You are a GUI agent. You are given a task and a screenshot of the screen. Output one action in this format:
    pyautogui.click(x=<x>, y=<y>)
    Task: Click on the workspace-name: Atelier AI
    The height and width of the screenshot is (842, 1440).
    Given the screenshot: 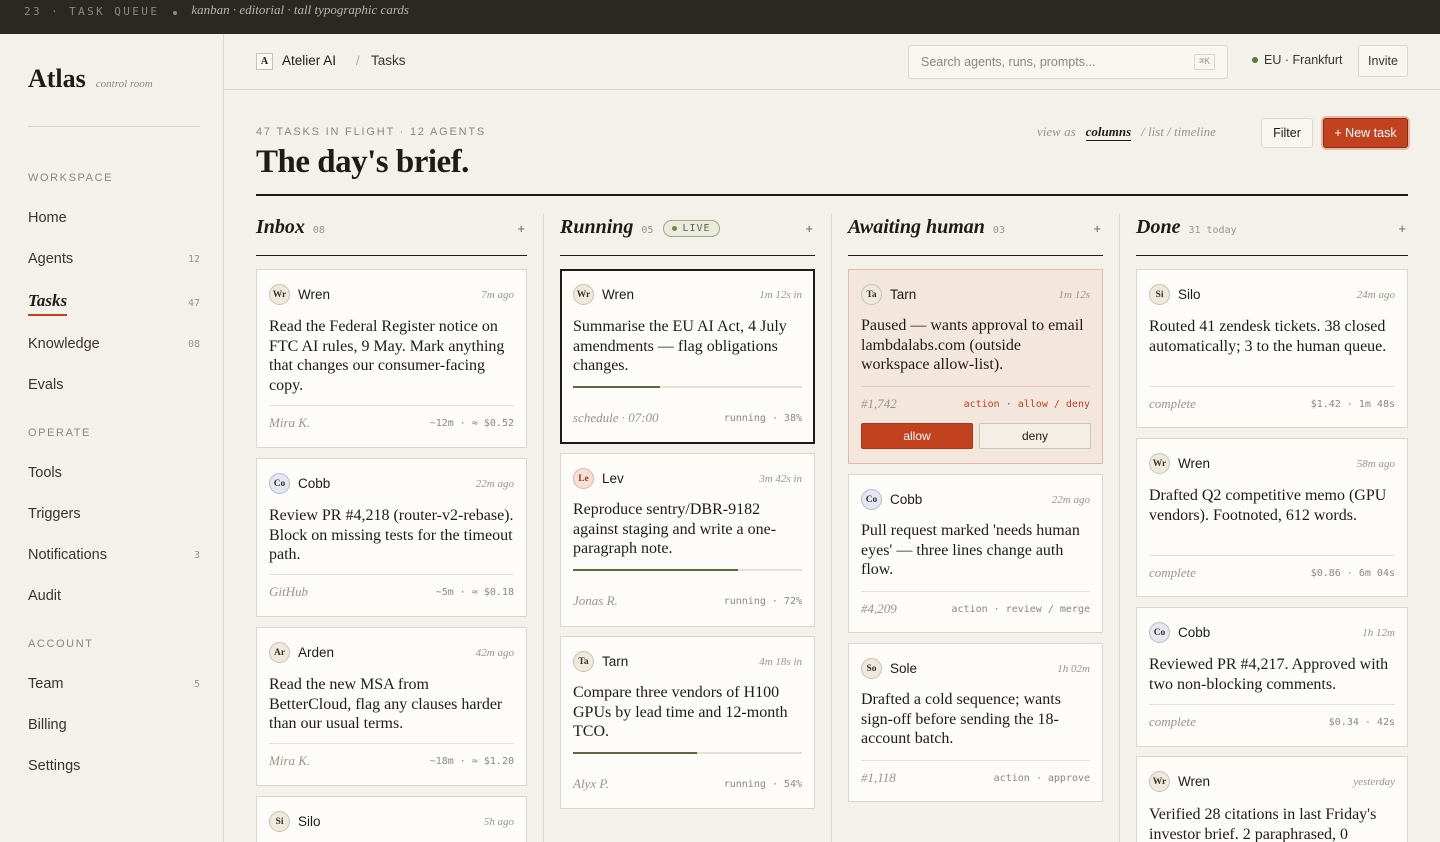 What is the action you would take?
    pyautogui.click(x=309, y=60)
    